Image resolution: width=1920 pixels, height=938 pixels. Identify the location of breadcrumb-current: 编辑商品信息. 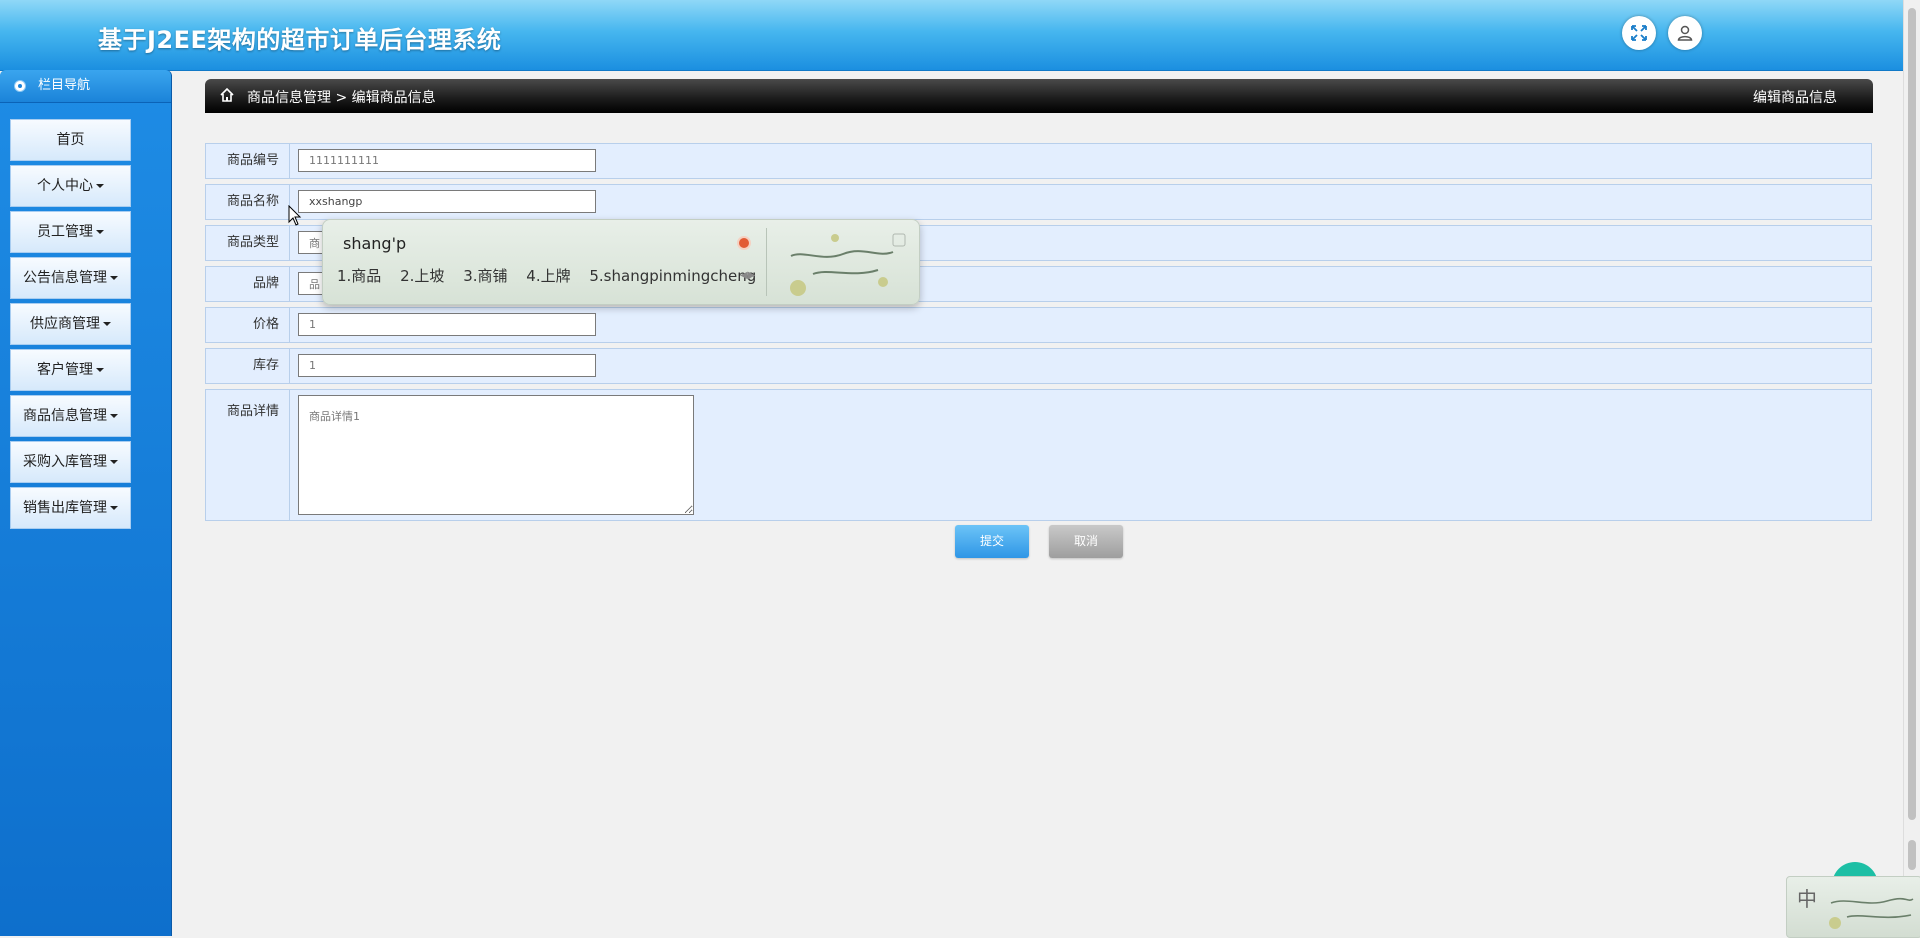
(393, 98).